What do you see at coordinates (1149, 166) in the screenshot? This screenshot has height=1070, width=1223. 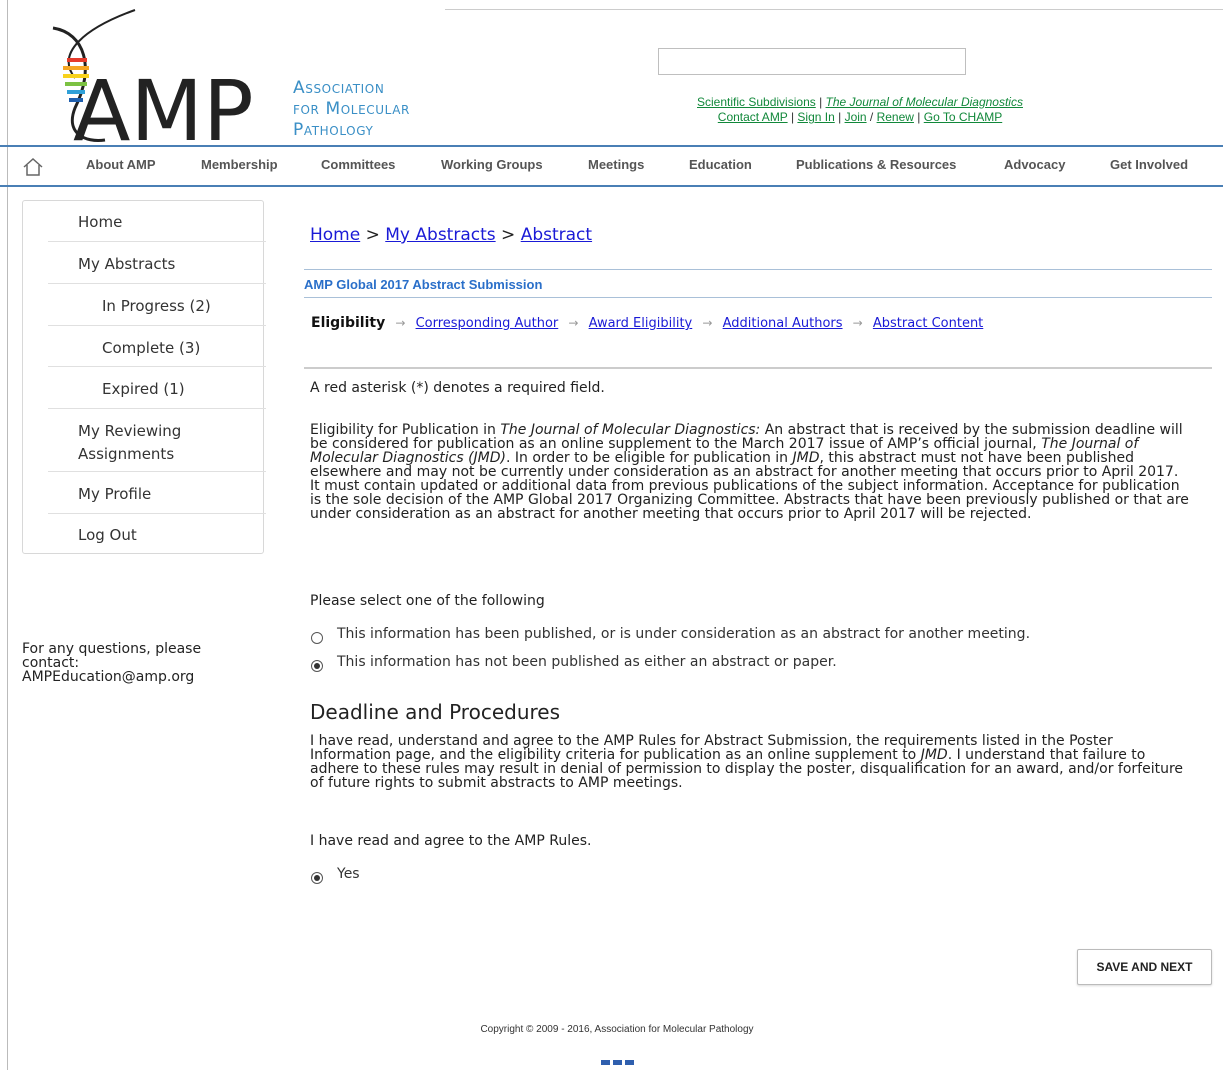 I see `nav-get-involved: Get Involved` at bounding box center [1149, 166].